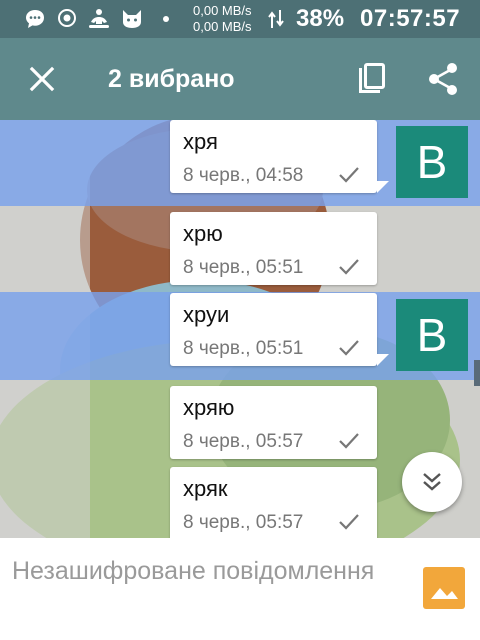 This screenshot has width=480, height=640. Describe the element at coordinates (240, 79) in the screenshot. I see `selection-action-bar: 2 вибрано` at that location.